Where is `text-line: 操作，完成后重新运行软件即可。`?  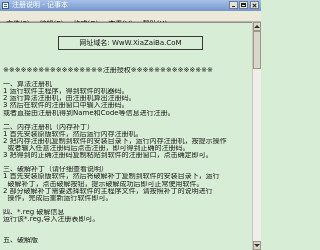
text-line: 操作，完成后重新运行软件即可。 is located at coordinates (58, 198).